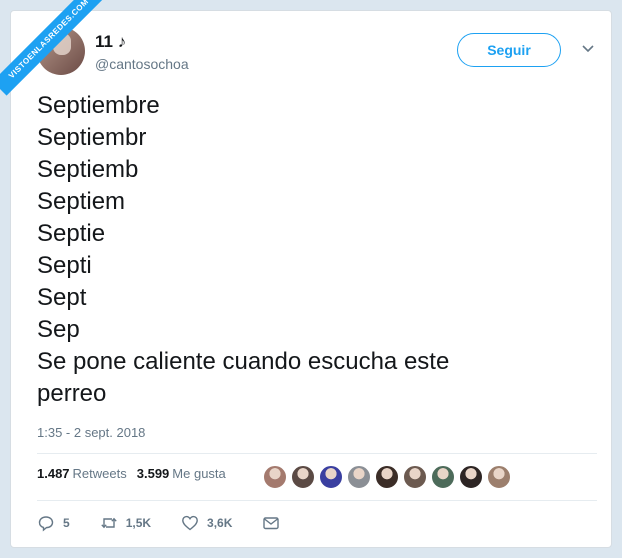  What do you see at coordinates (243, 361) in the screenshot?
I see `tweet-line: Se pone caliente cuando escucha este` at bounding box center [243, 361].